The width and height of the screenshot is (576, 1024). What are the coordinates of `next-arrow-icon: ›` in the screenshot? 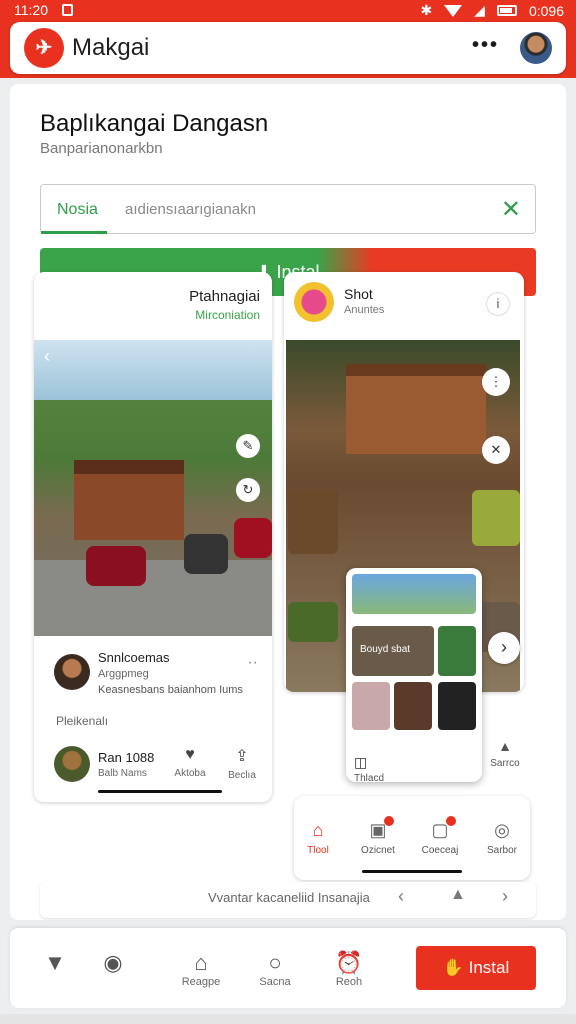 It's located at (504, 648).